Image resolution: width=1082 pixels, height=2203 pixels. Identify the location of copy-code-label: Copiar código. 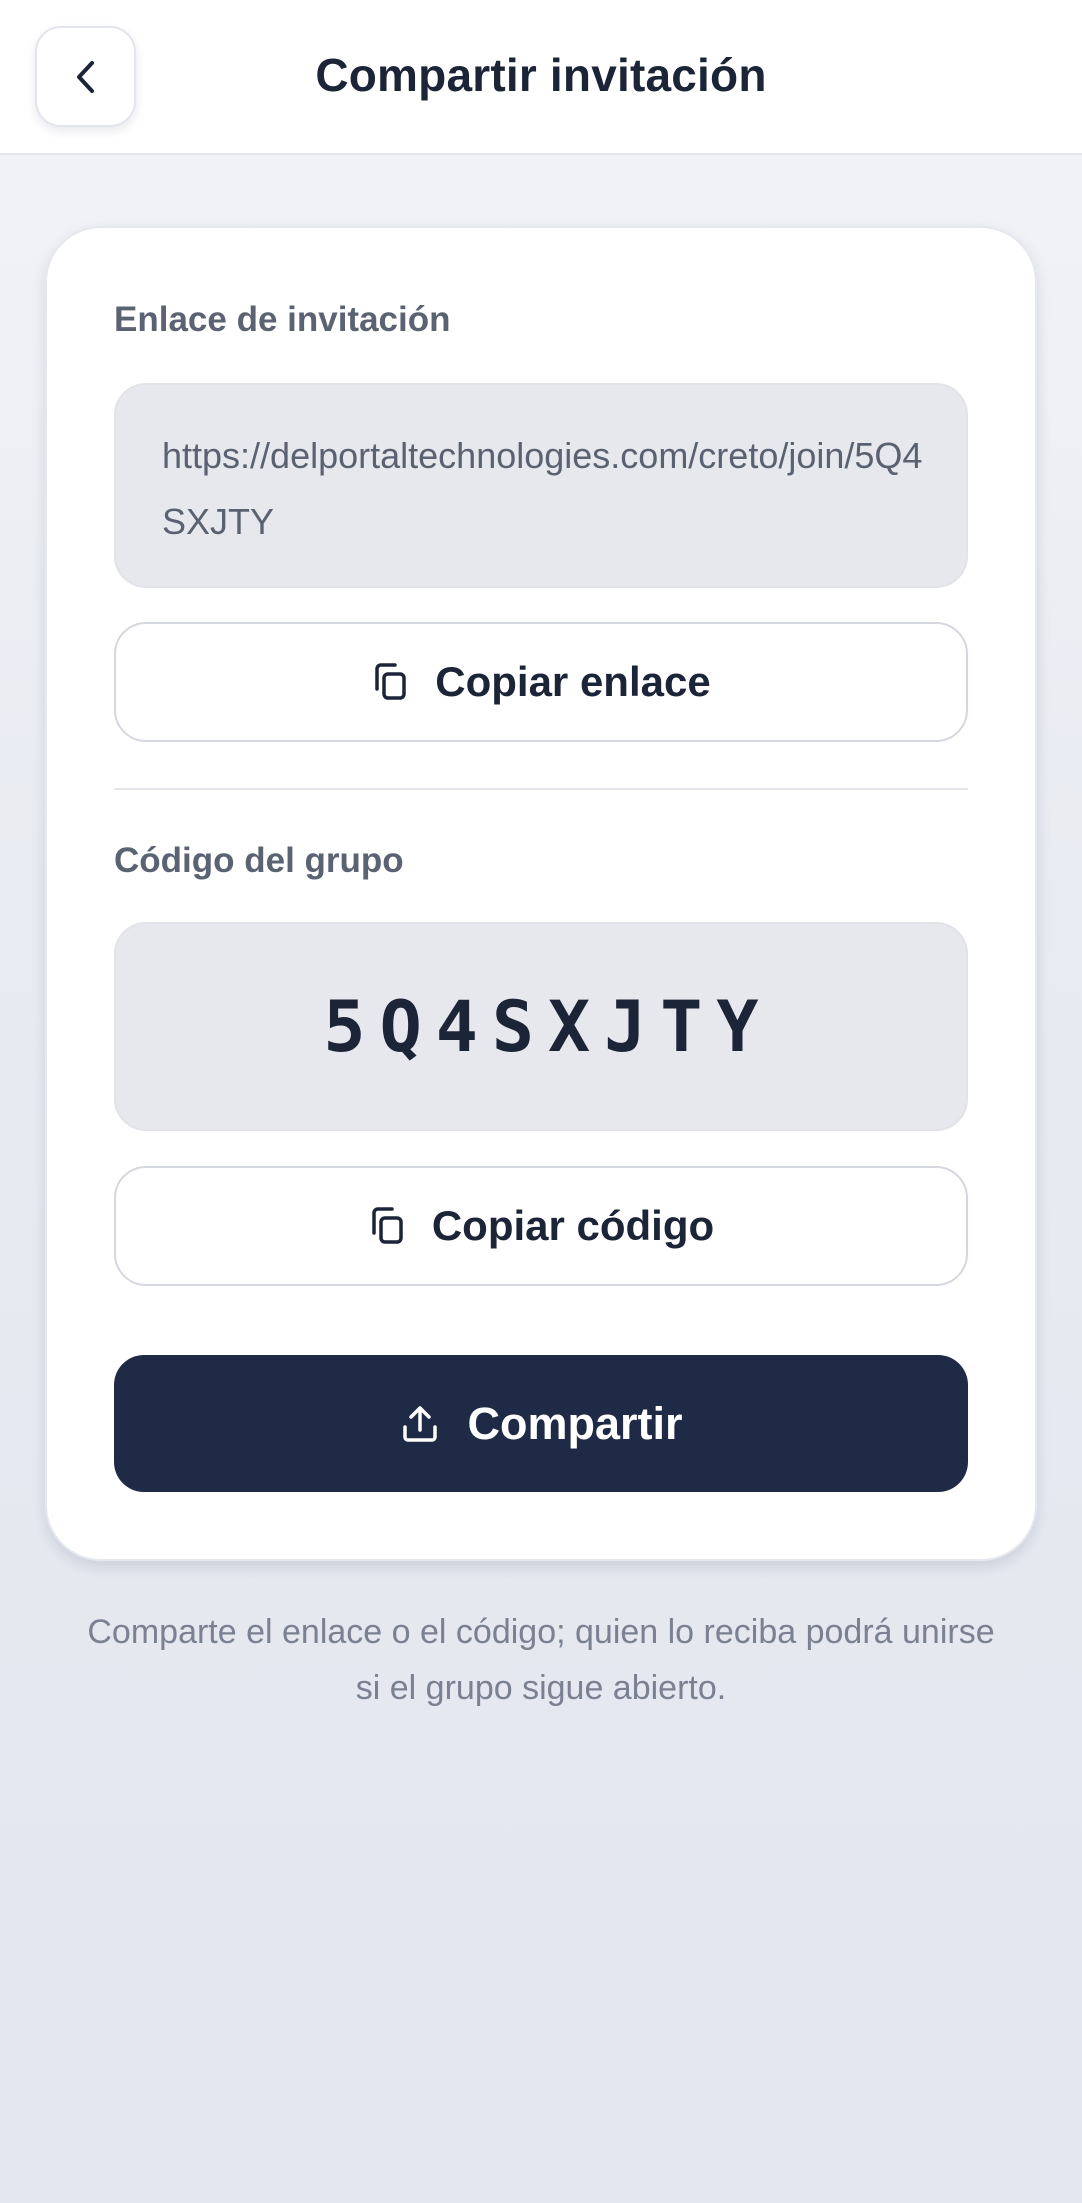
(573, 1225).